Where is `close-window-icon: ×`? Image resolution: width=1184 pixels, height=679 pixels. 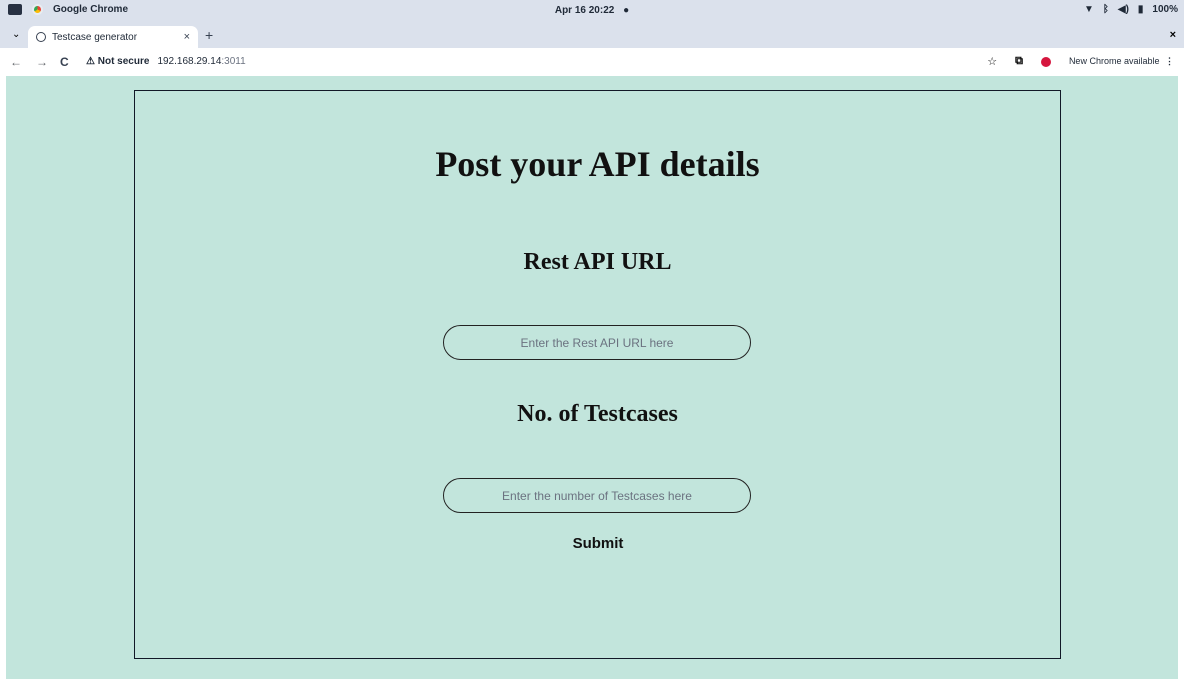
close-window-icon: × is located at coordinates (1173, 35).